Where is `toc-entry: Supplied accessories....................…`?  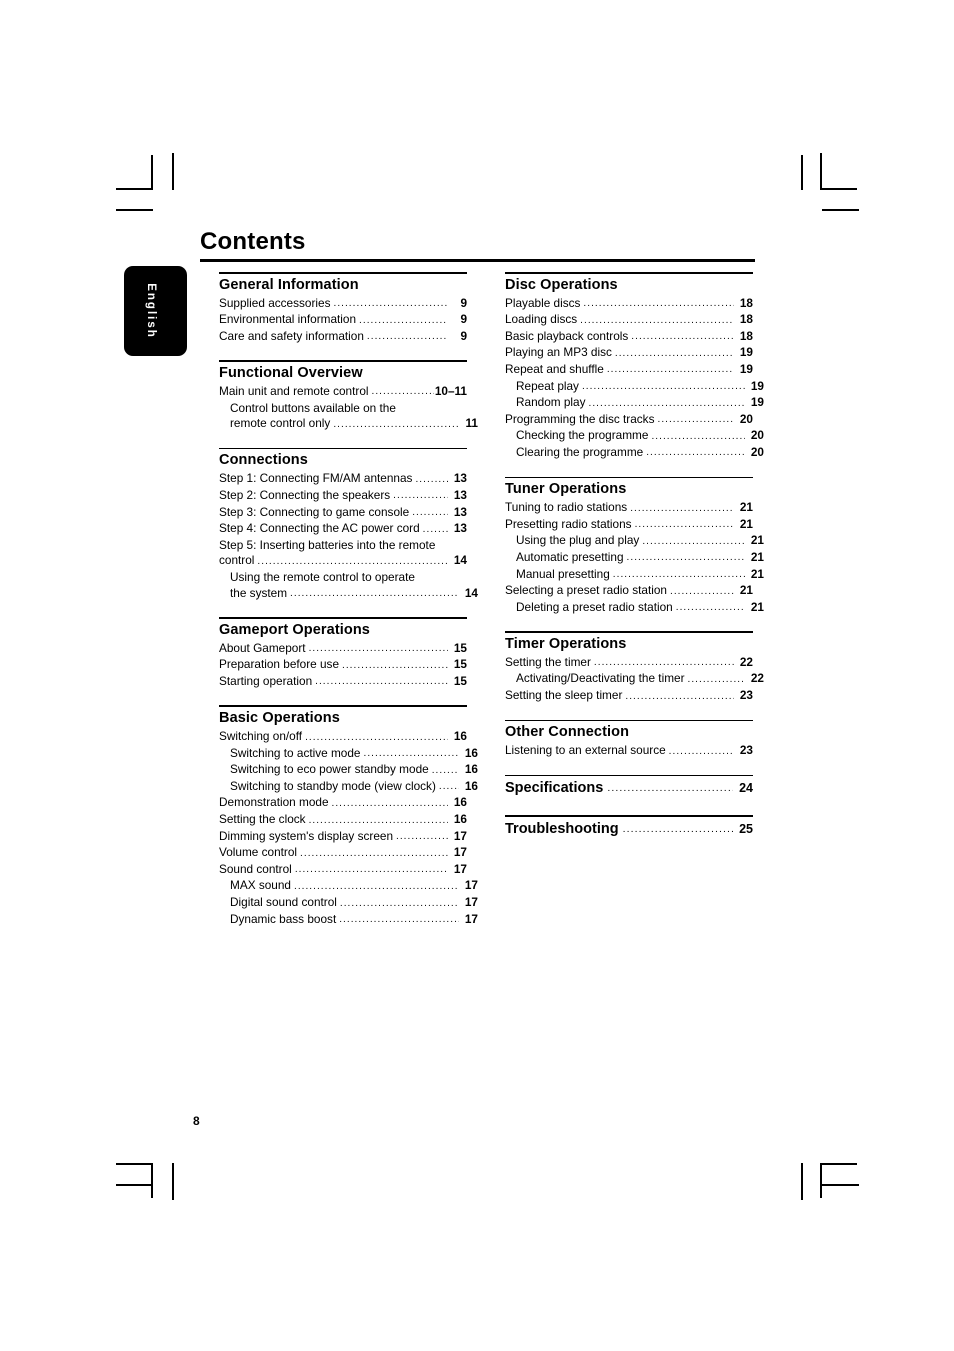
toc-entry: Supplied accessories....................… is located at coordinates (343, 304).